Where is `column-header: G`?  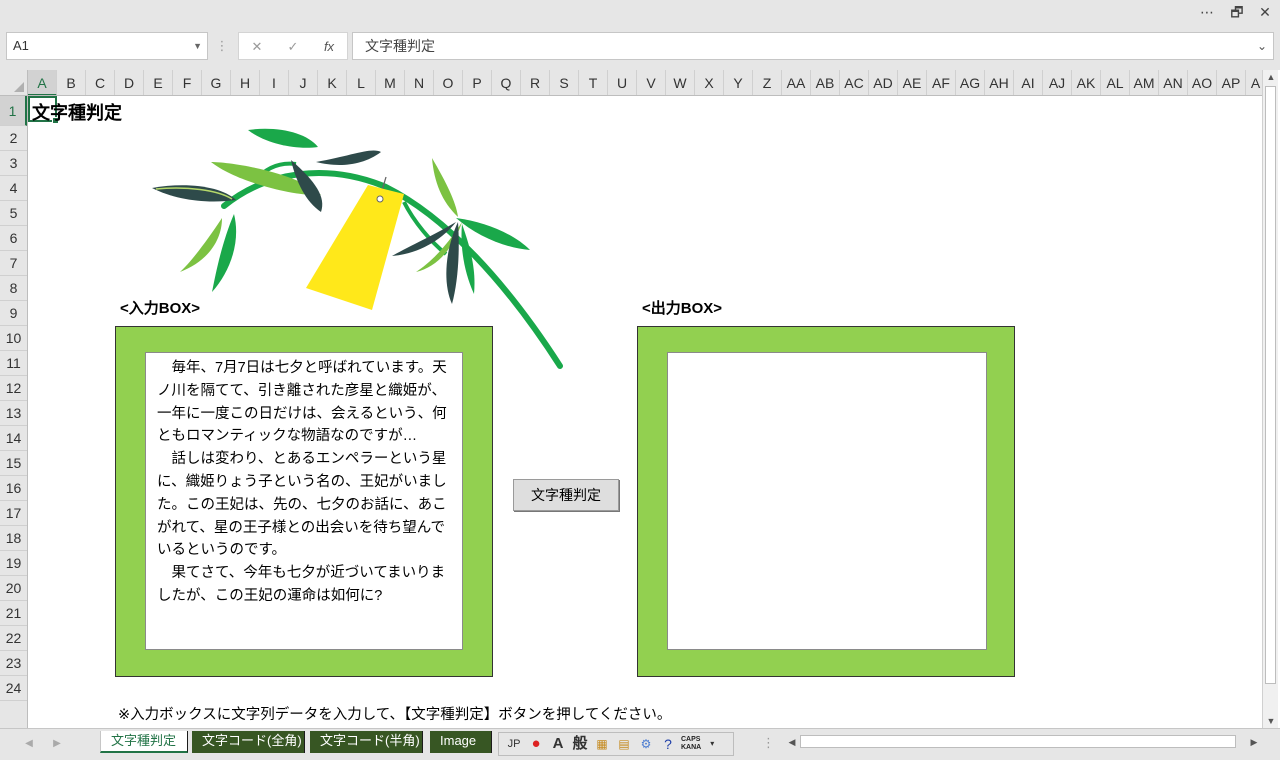 column-header: G is located at coordinates (216, 82).